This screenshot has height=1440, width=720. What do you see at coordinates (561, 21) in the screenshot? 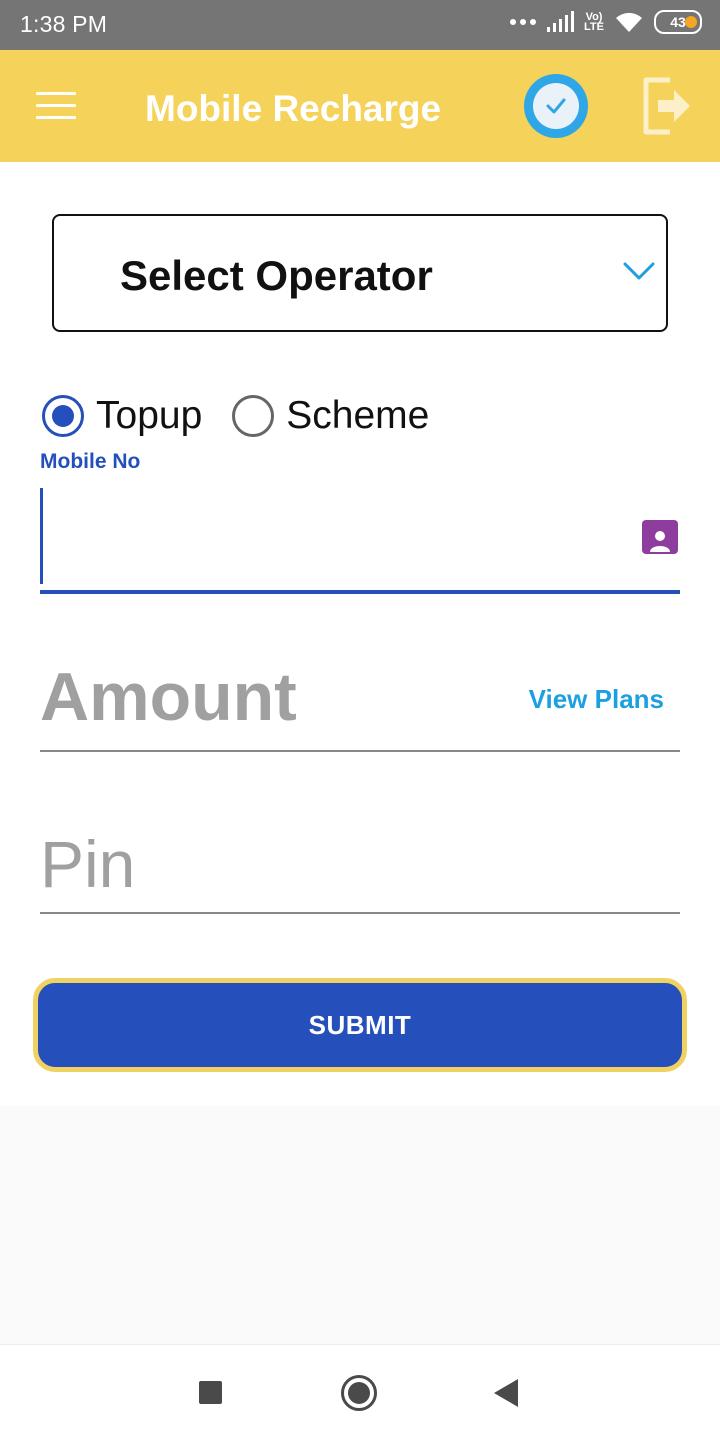
I see `signal-bars-icon` at bounding box center [561, 21].